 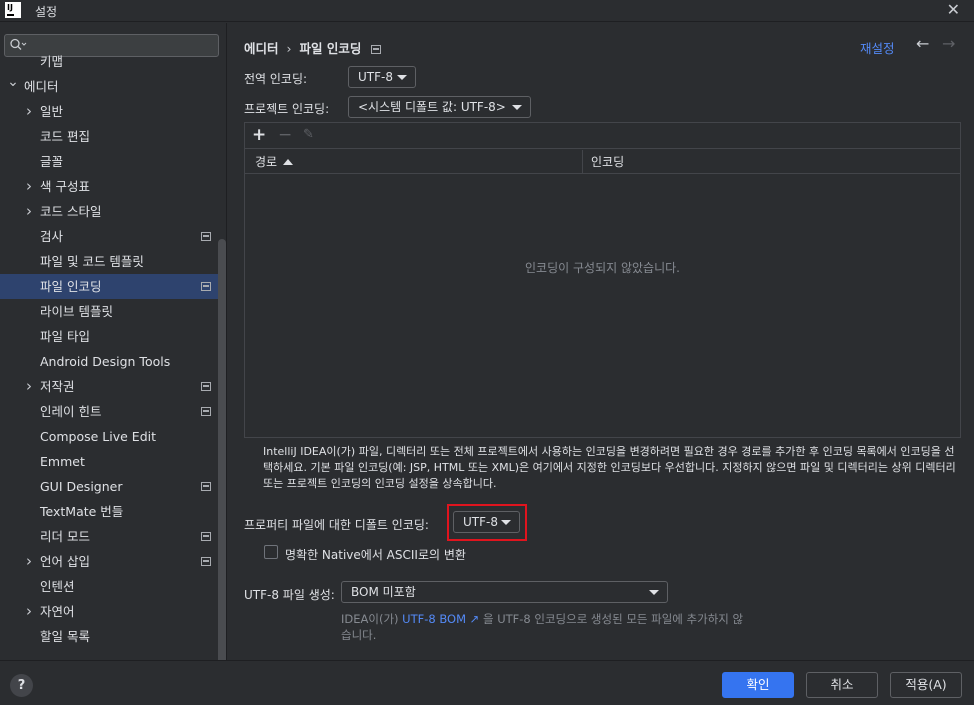 I want to click on bom-select: BOM 미포함, so click(x=504, y=592).